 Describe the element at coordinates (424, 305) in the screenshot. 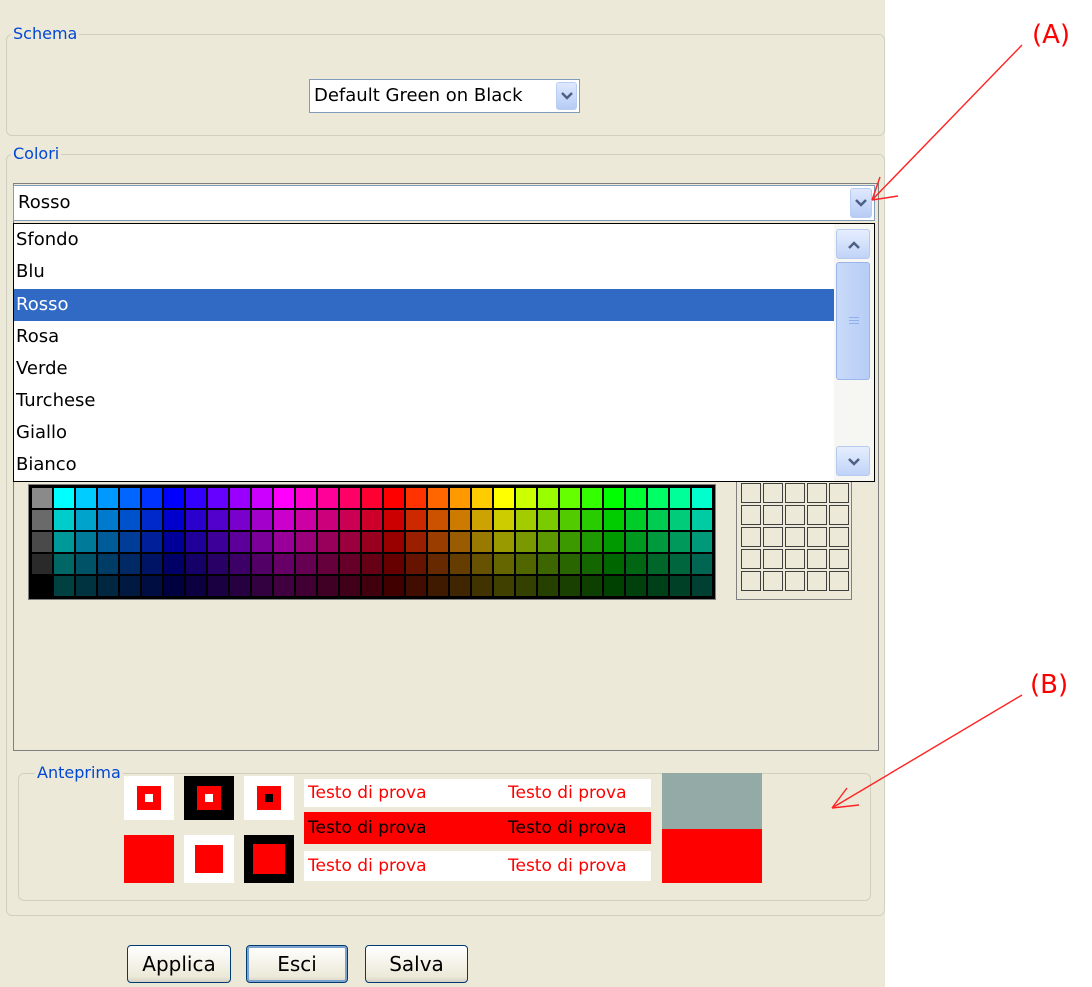

I see `list-item-rosso: Rosso` at that location.